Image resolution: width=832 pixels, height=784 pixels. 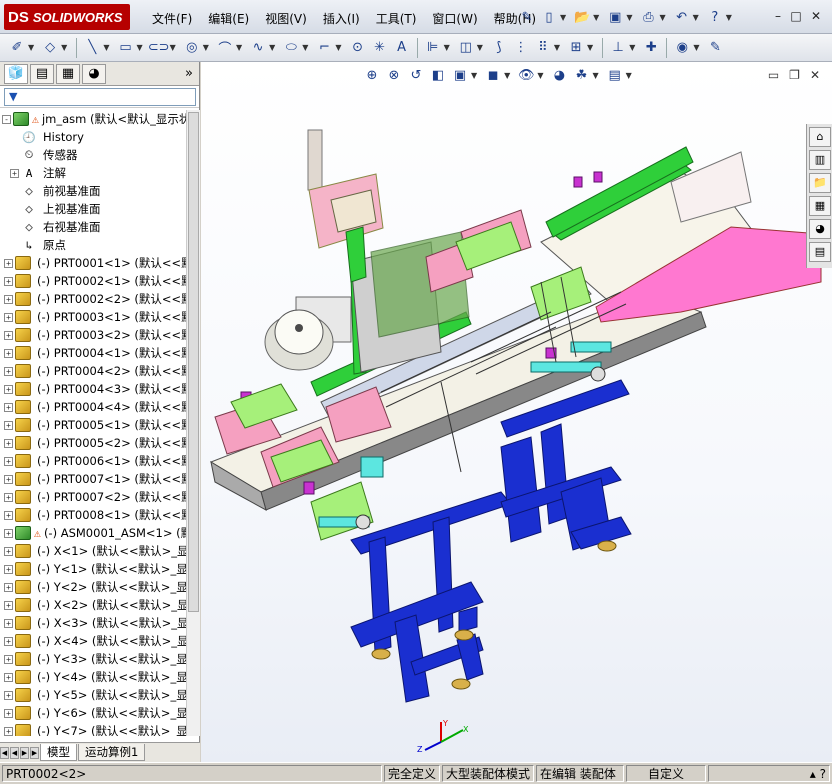 I want to click on maximize-button: □, so click(x=796, y=16).